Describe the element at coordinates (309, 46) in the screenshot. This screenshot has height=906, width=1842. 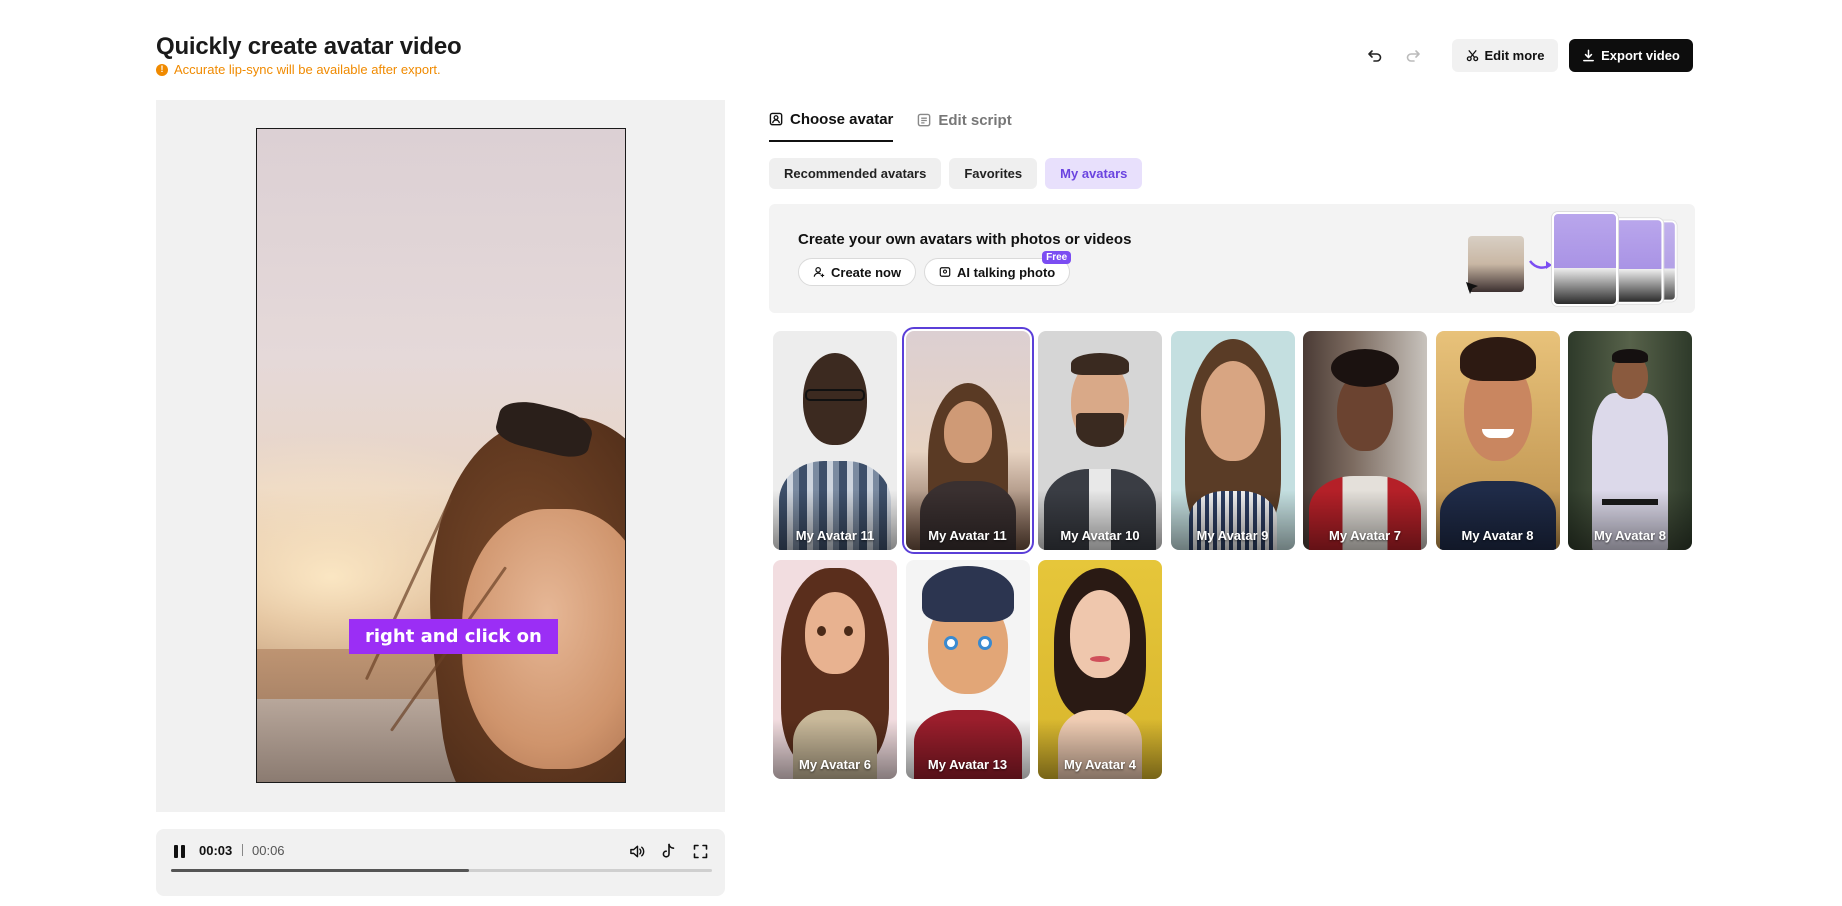
I see `page-title: Quickly create avatar video` at that location.